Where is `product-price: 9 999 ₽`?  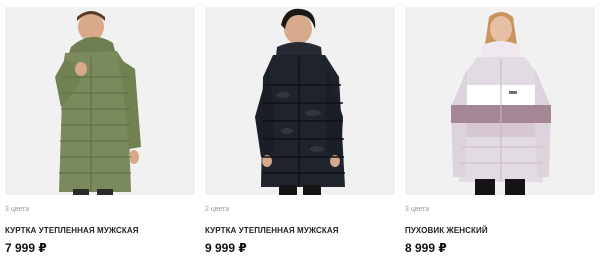
product-price: 9 999 ₽ is located at coordinates (226, 248).